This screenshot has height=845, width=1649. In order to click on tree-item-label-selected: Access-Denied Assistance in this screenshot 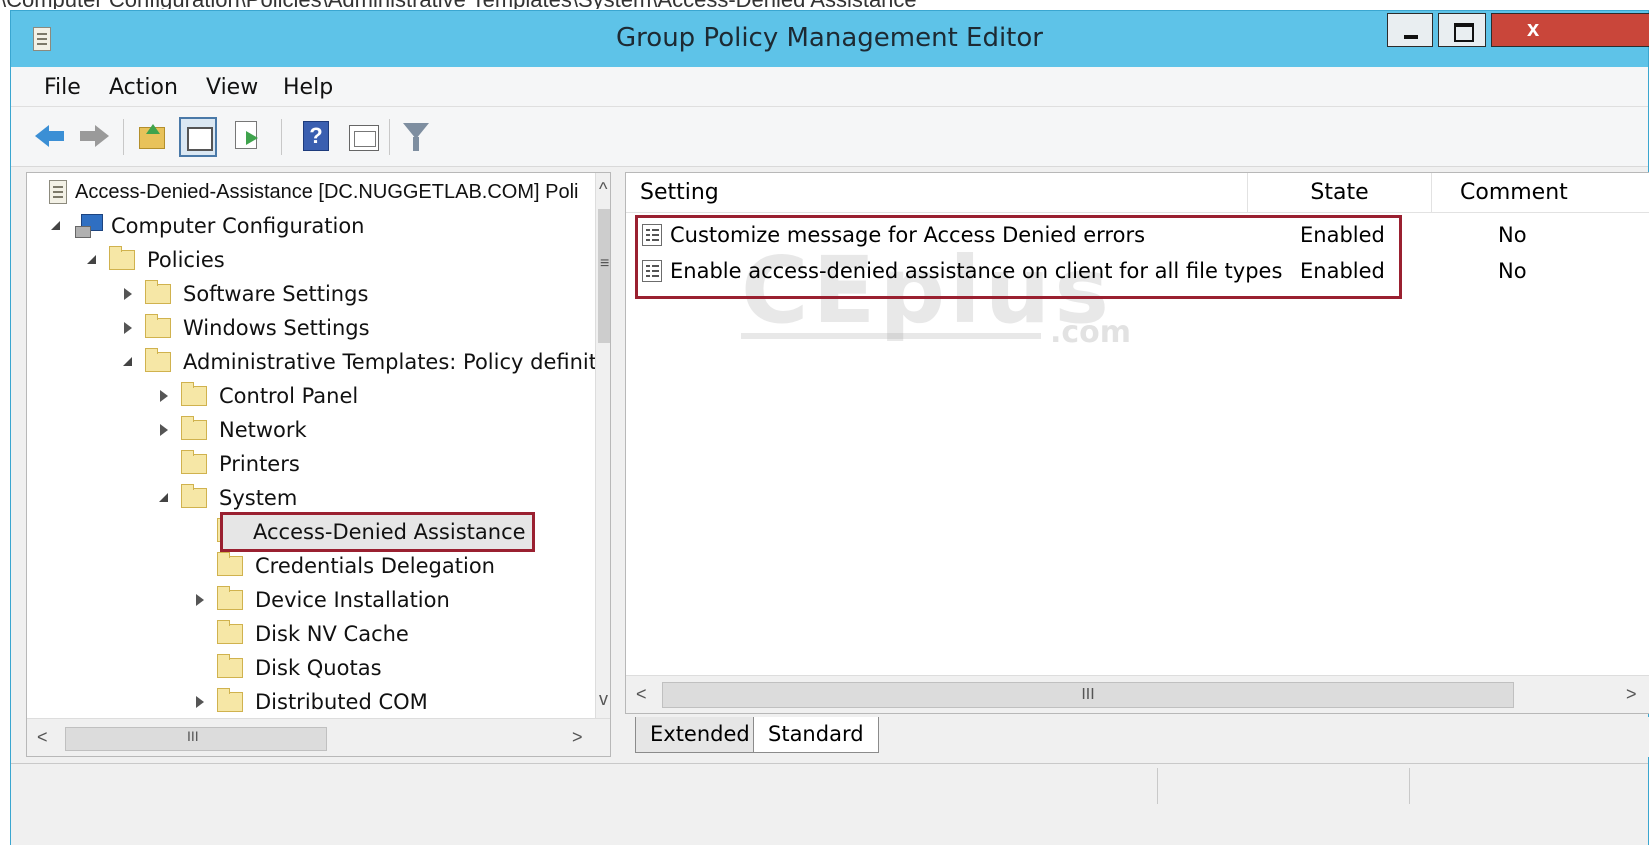, I will do `click(377, 532)`.